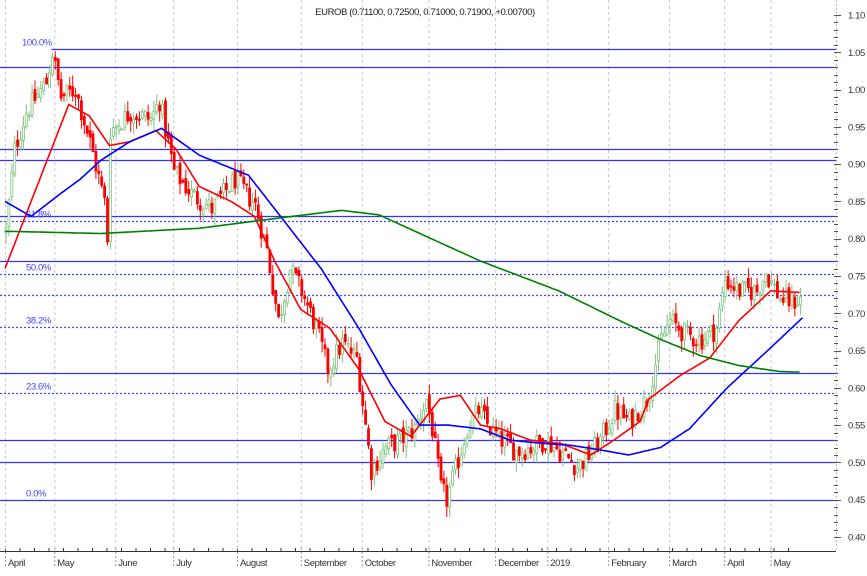 Image resolution: width=867 pixels, height=576 pixels. I want to click on y-tick-label: 0.45, so click(856, 500).